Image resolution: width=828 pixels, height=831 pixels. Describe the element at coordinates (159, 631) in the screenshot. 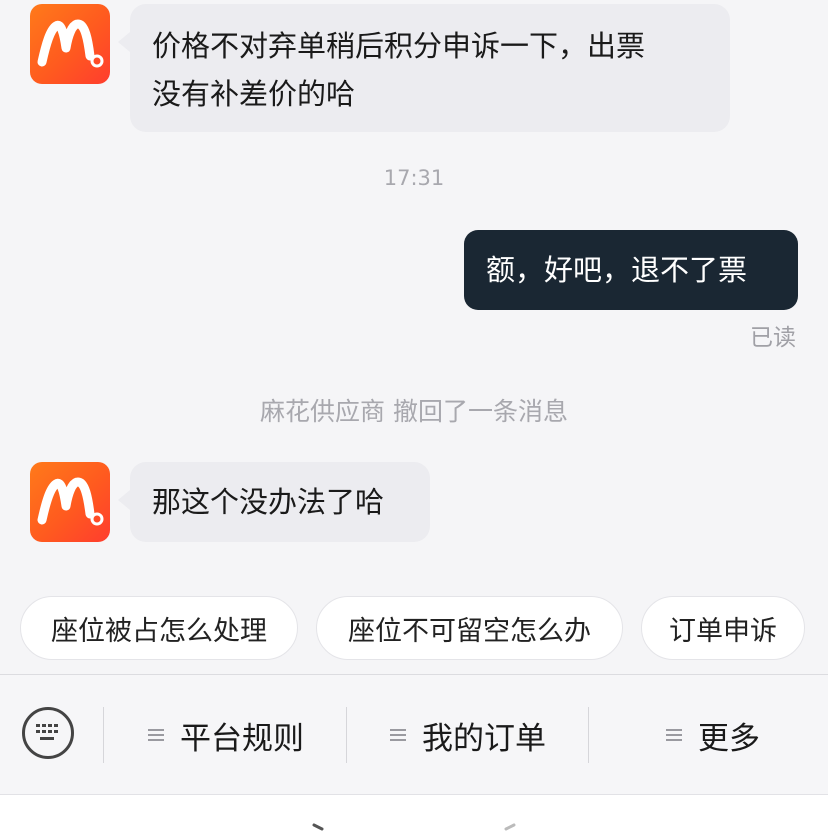

I see `chip-label: 座位被占怎么处理` at that location.